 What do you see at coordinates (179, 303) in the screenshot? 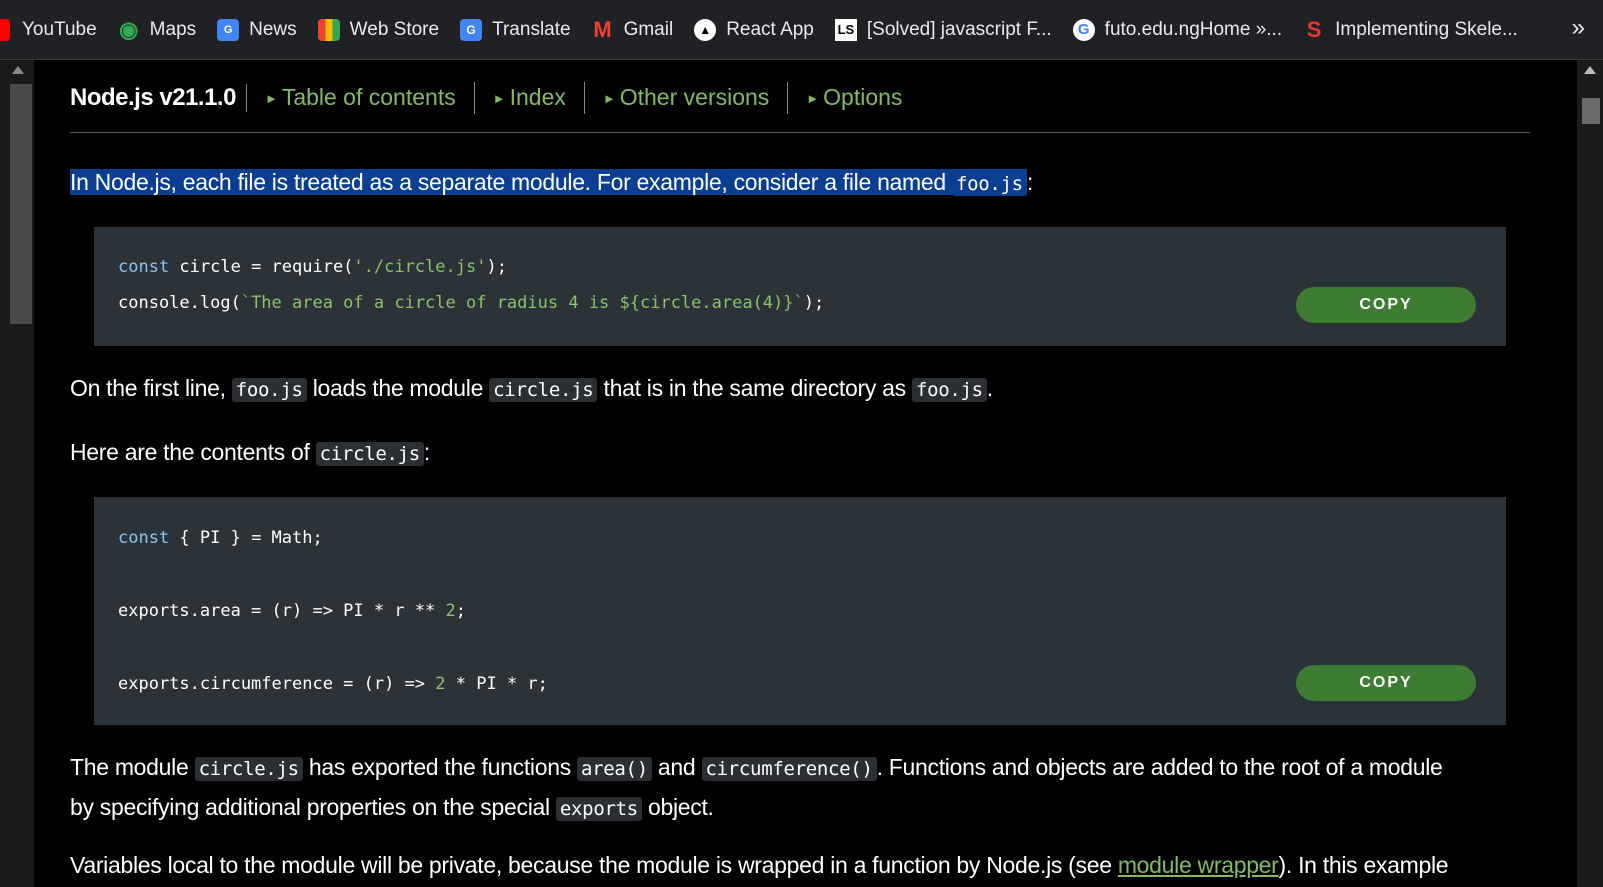
I see `code-text: console.log(` at bounding box center [179, 303].